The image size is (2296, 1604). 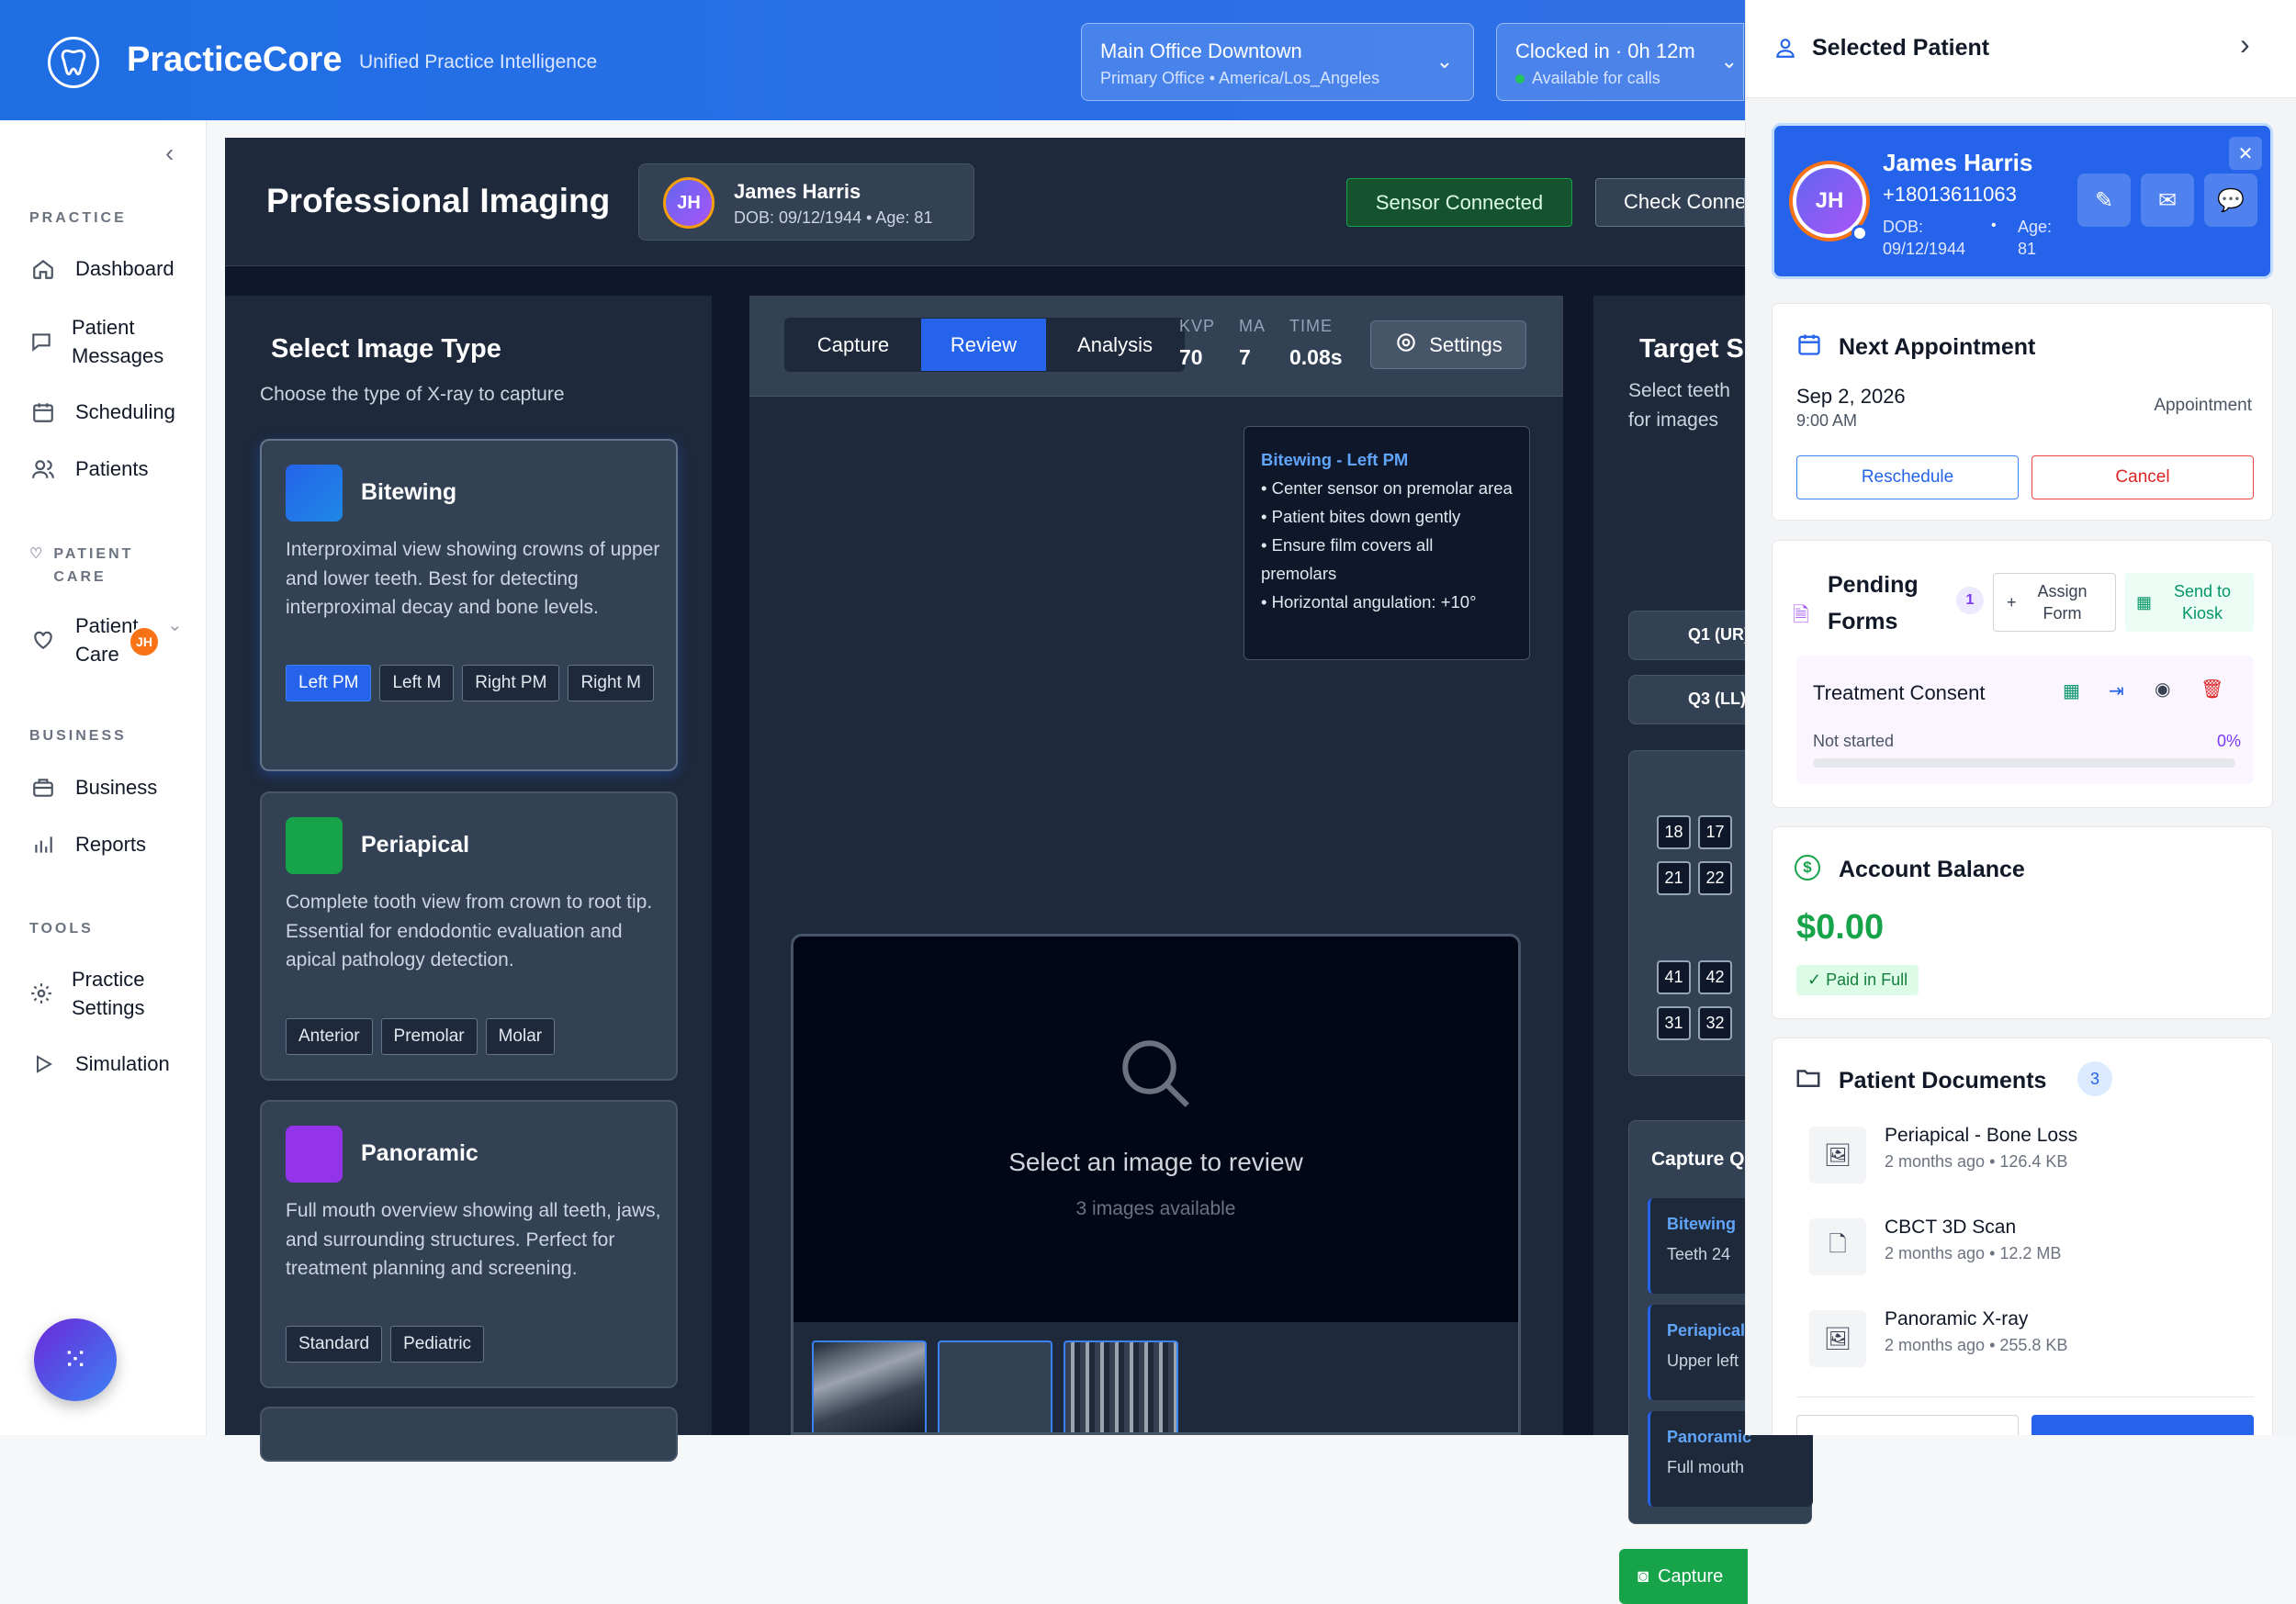 What do you see at coordinates (1387, 488) in the screenshot?
I see `tip-line: • Center sensor on premolar area` at bounding box center [1387, 488].